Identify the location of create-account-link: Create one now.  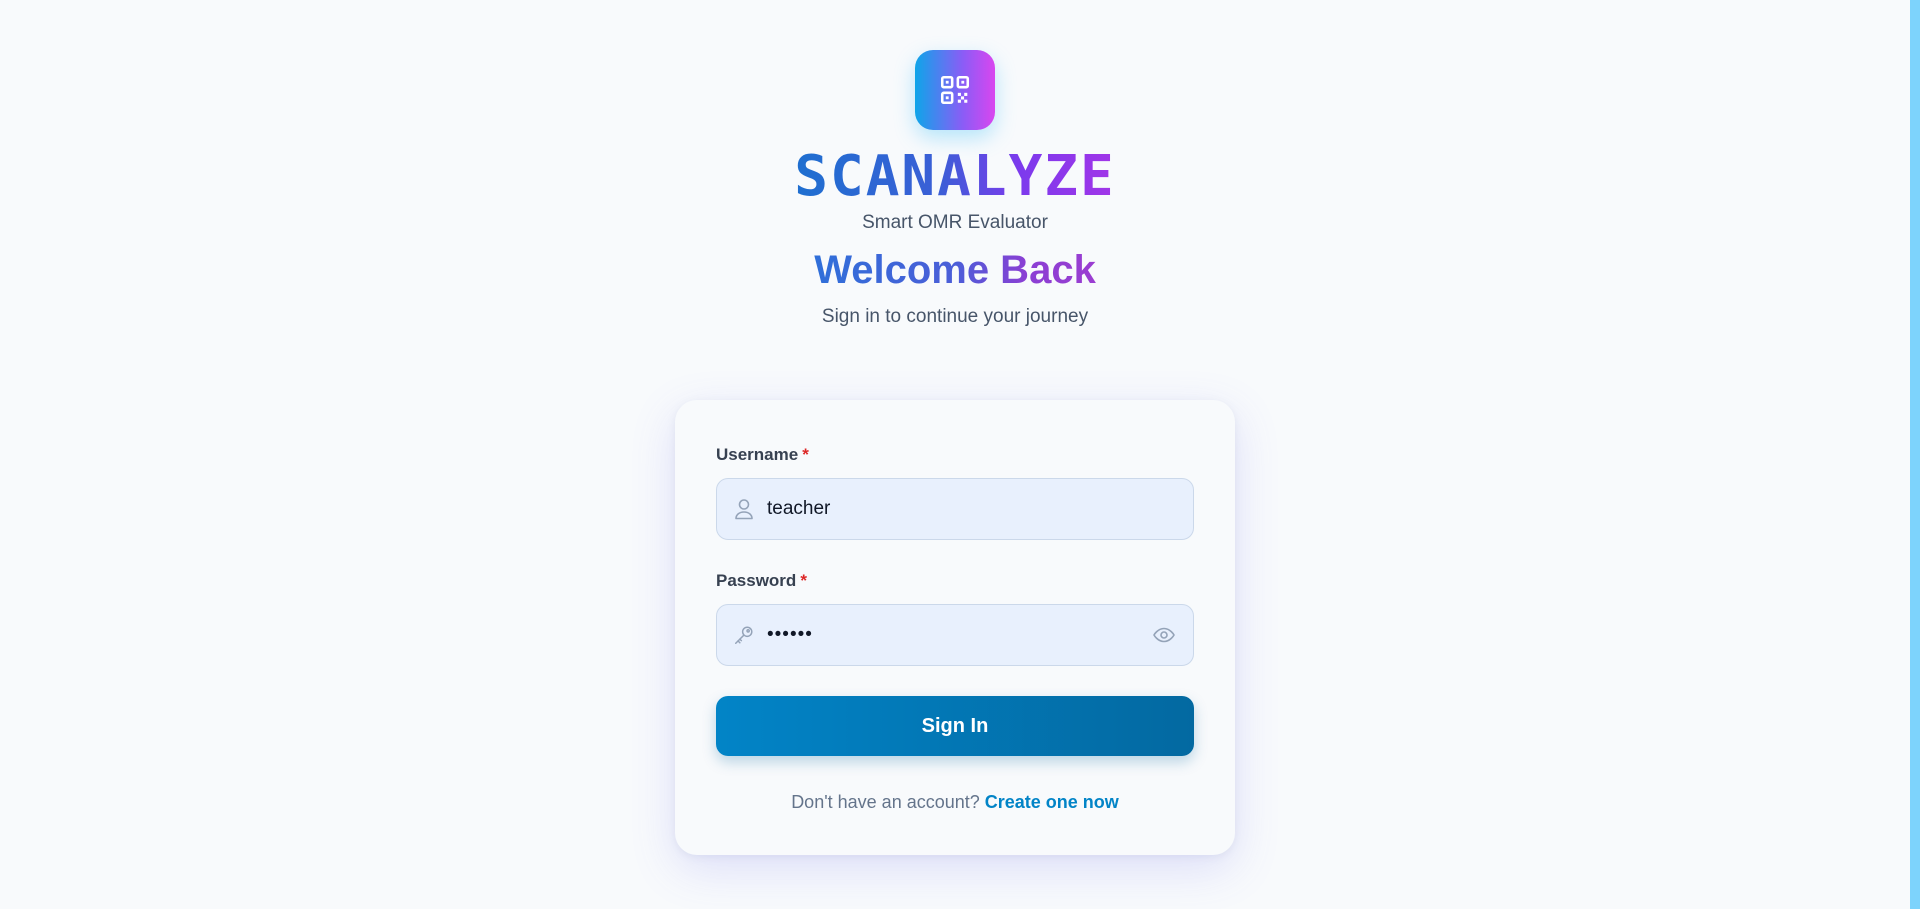
(1052, 802).